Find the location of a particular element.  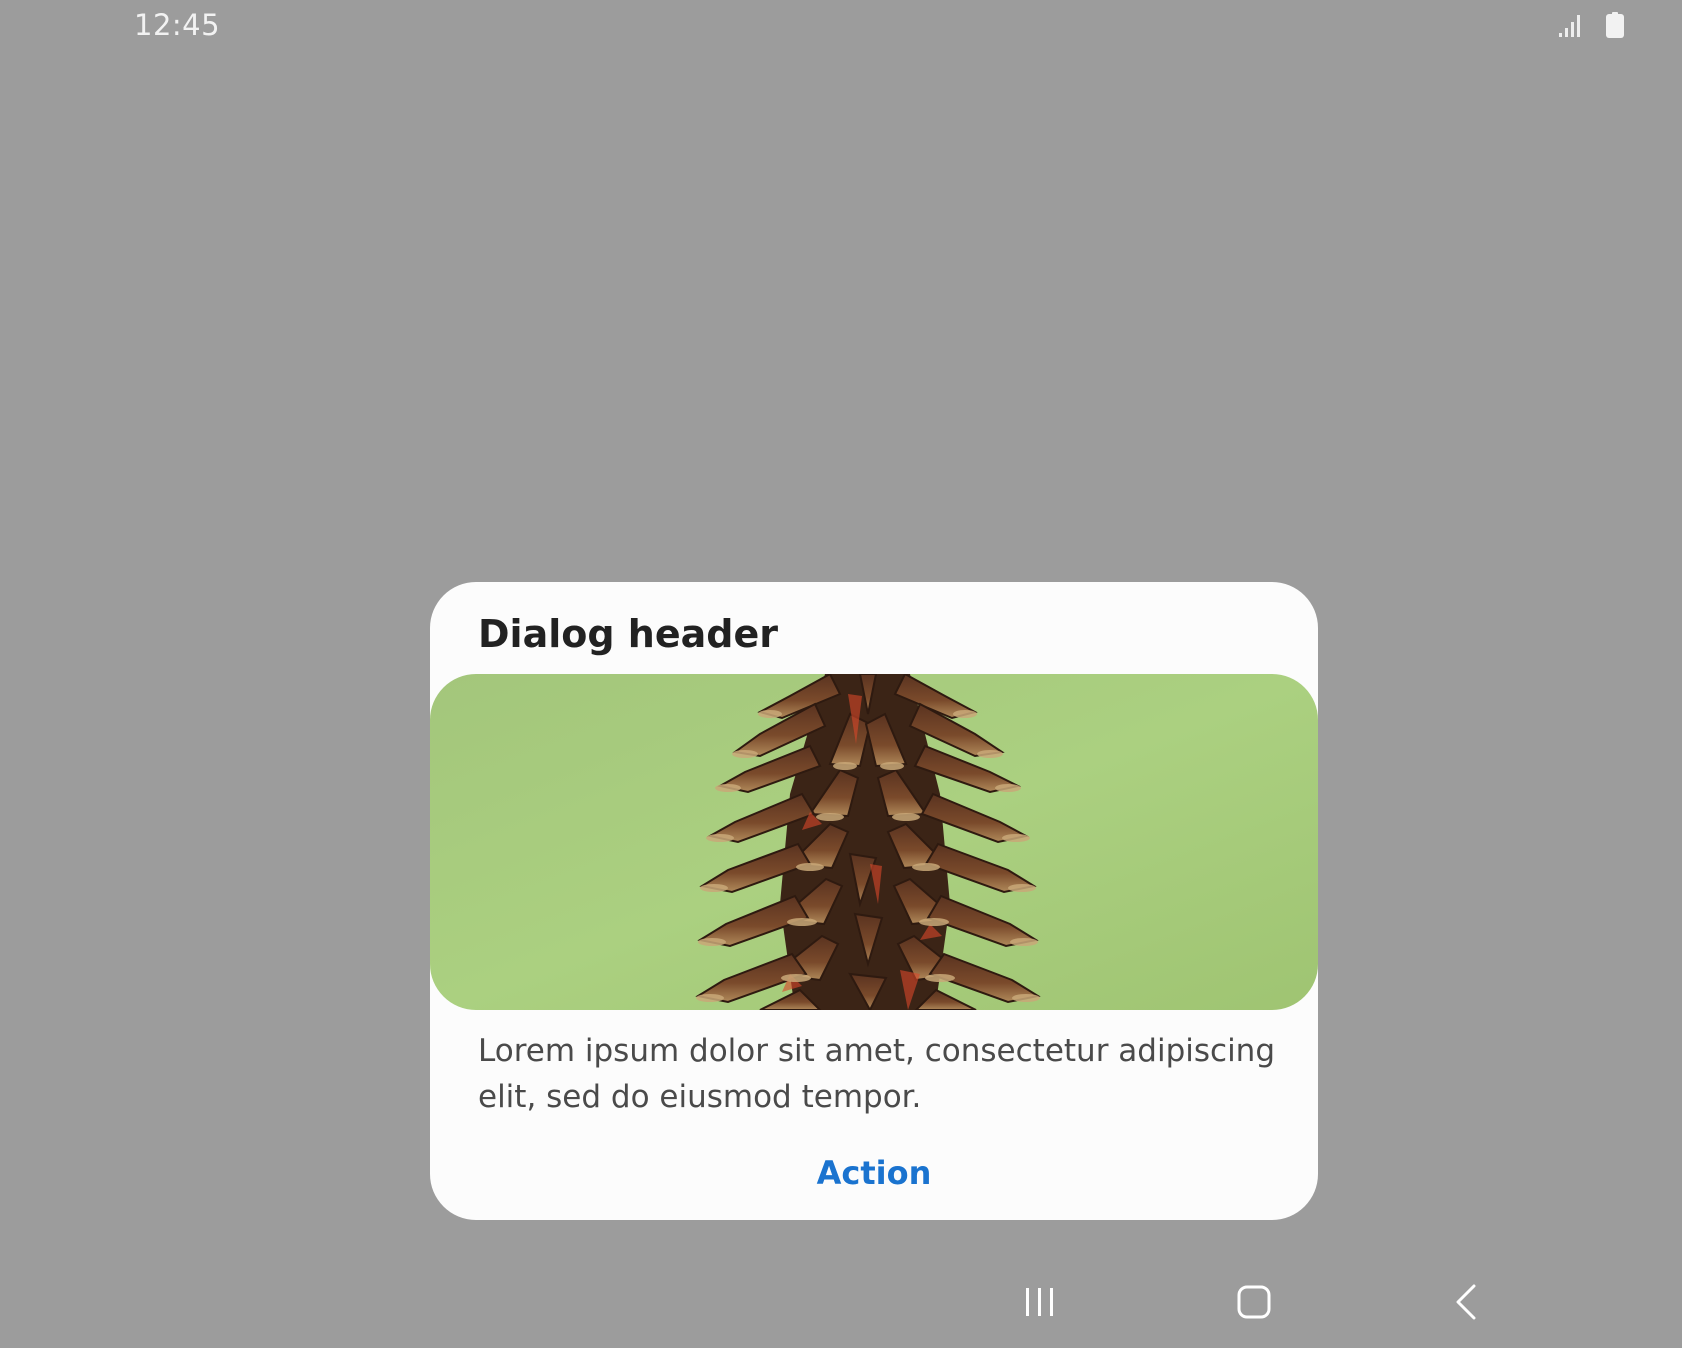

back-button is located at coordinates (1466, 1302).